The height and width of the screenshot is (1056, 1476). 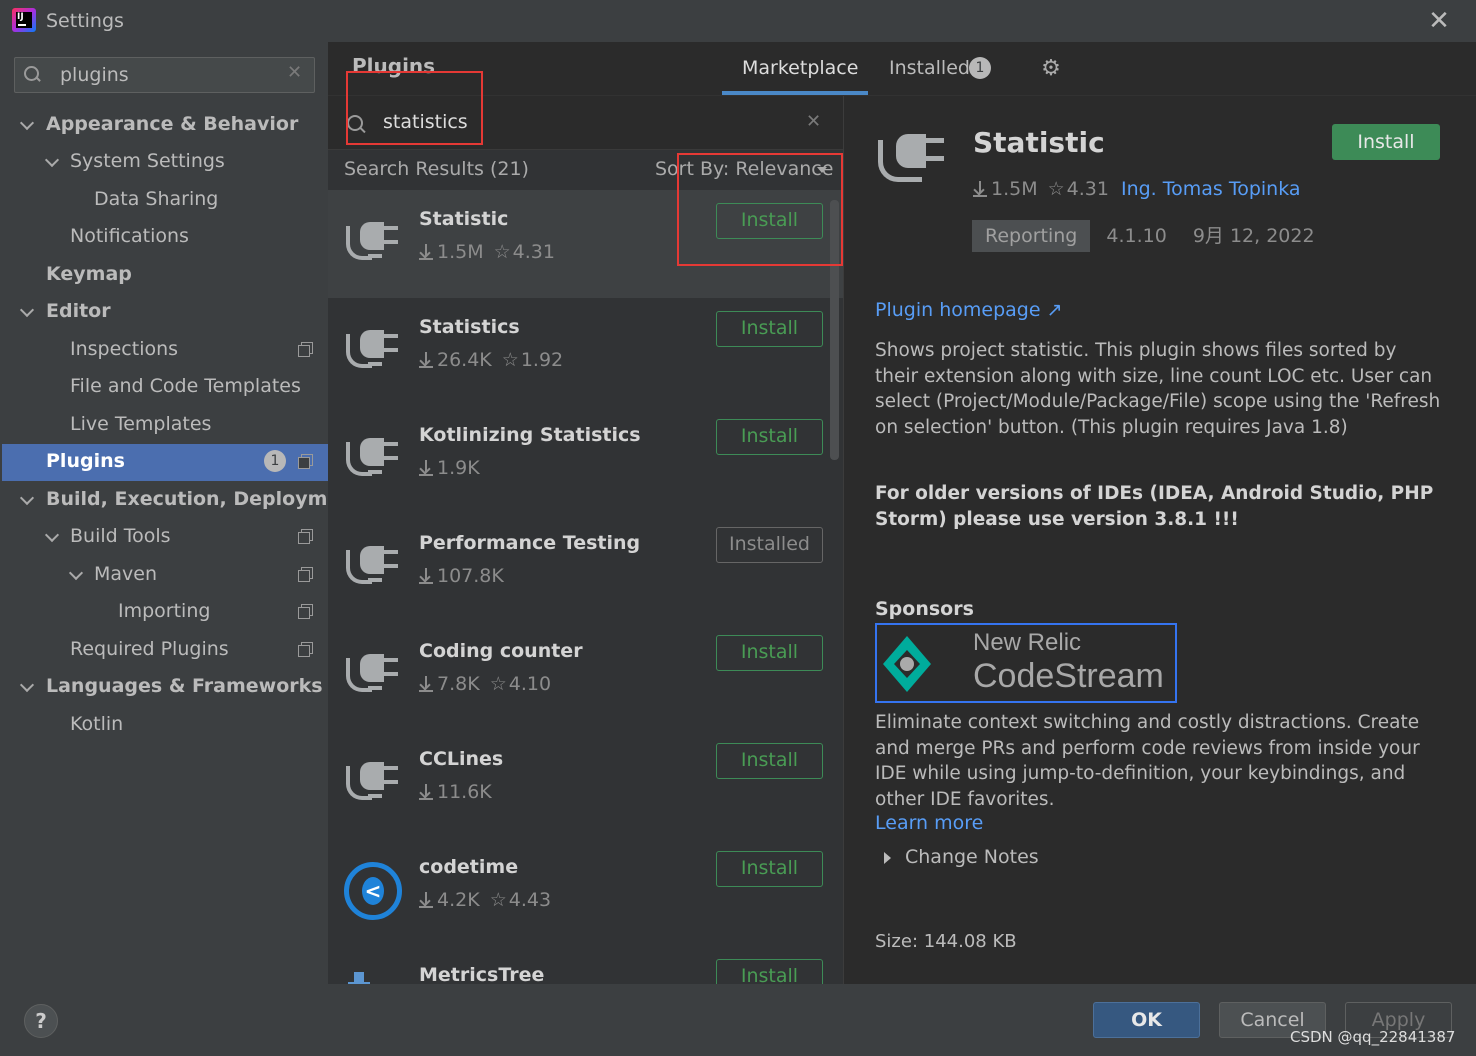 I want to click on plugin-name: MetricsTree, so click(x=482, y=974).